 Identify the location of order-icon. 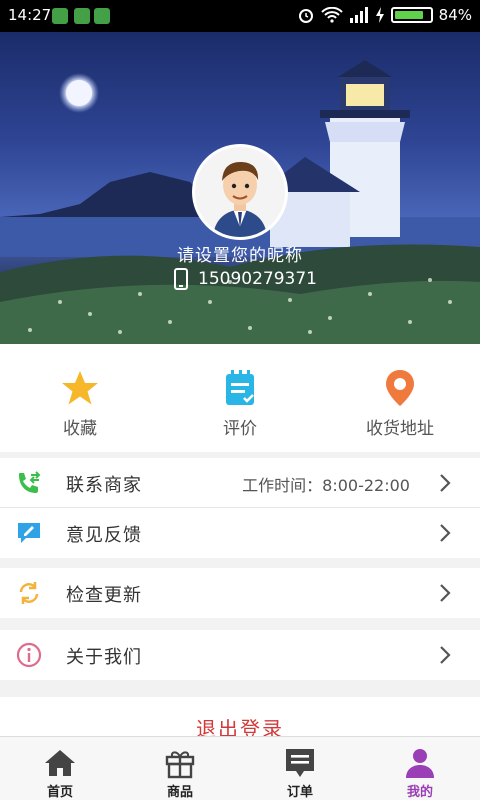
(300, 763).